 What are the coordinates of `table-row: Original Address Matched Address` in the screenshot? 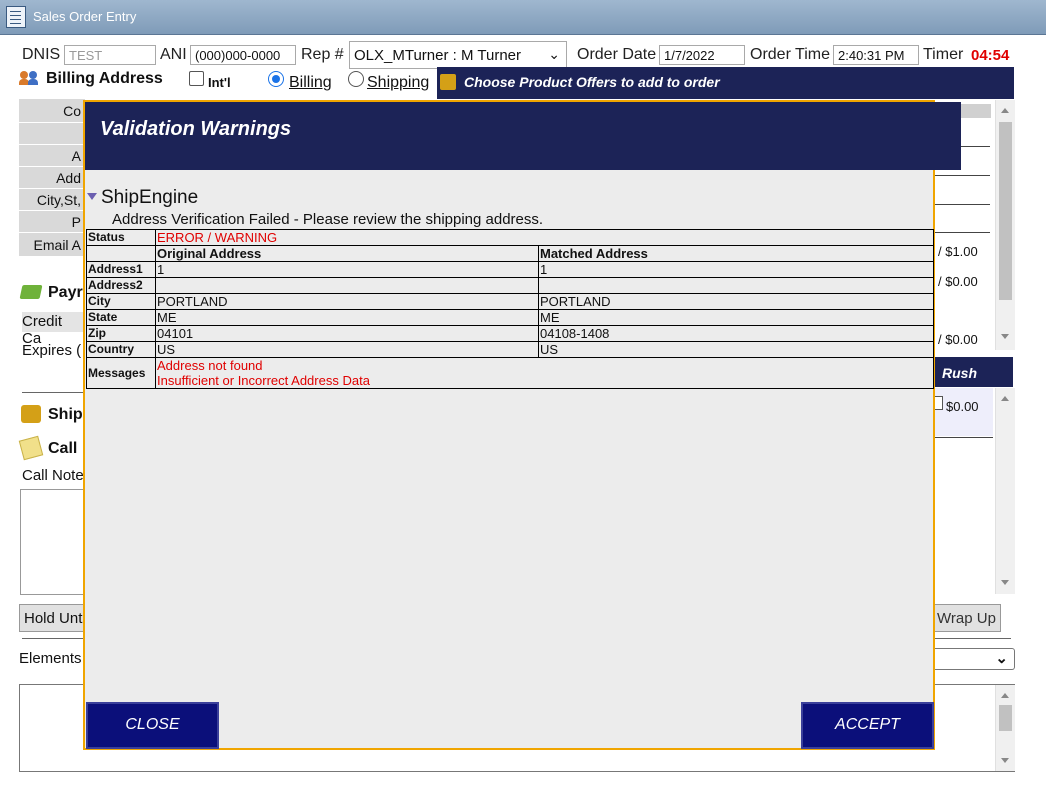 It's located at (510, 253).